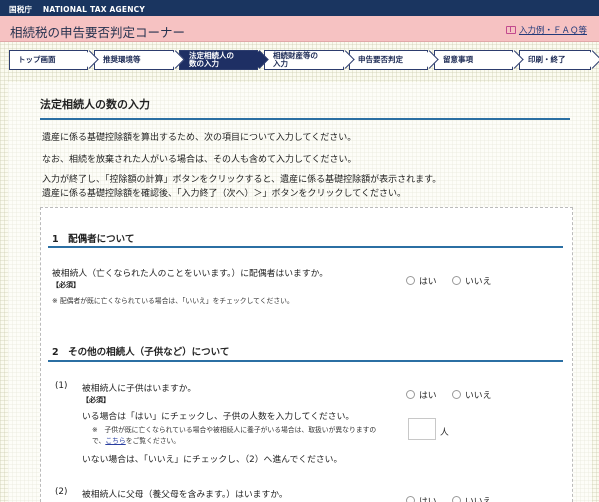  Describe the element at coordinates (553, 30) in the screenshot. I see `faq-link-label: 入力例・ＦＡＱ等` at that location.